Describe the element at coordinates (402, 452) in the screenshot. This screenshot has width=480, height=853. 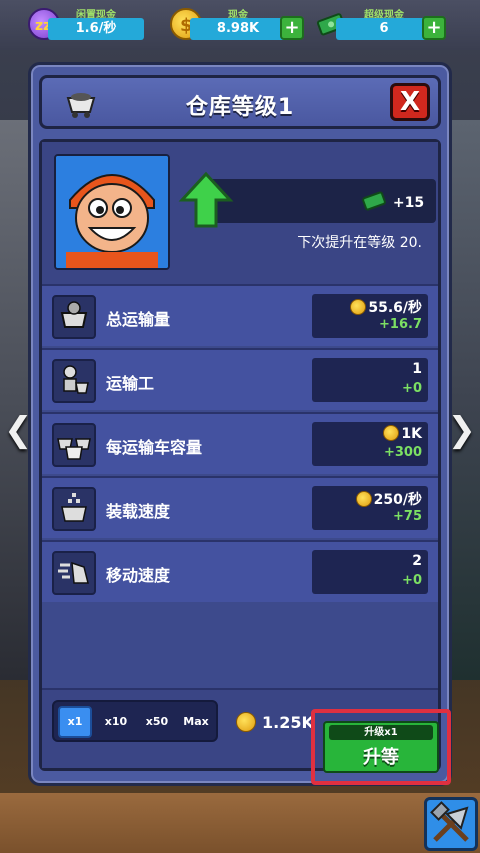
I see `stat-delta: +300` at that location.